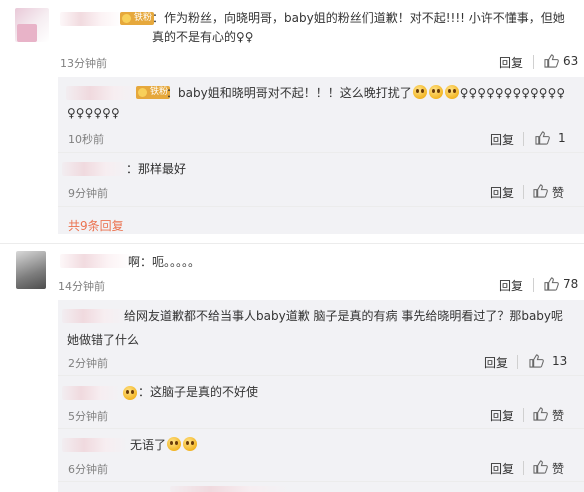 The height and width of the screenshot is (492, 584). What do you see at coordinates (170, 262) in the screenshot?
I see `comment-text: ：呃。。。。。` at bounding box center [170, 262].